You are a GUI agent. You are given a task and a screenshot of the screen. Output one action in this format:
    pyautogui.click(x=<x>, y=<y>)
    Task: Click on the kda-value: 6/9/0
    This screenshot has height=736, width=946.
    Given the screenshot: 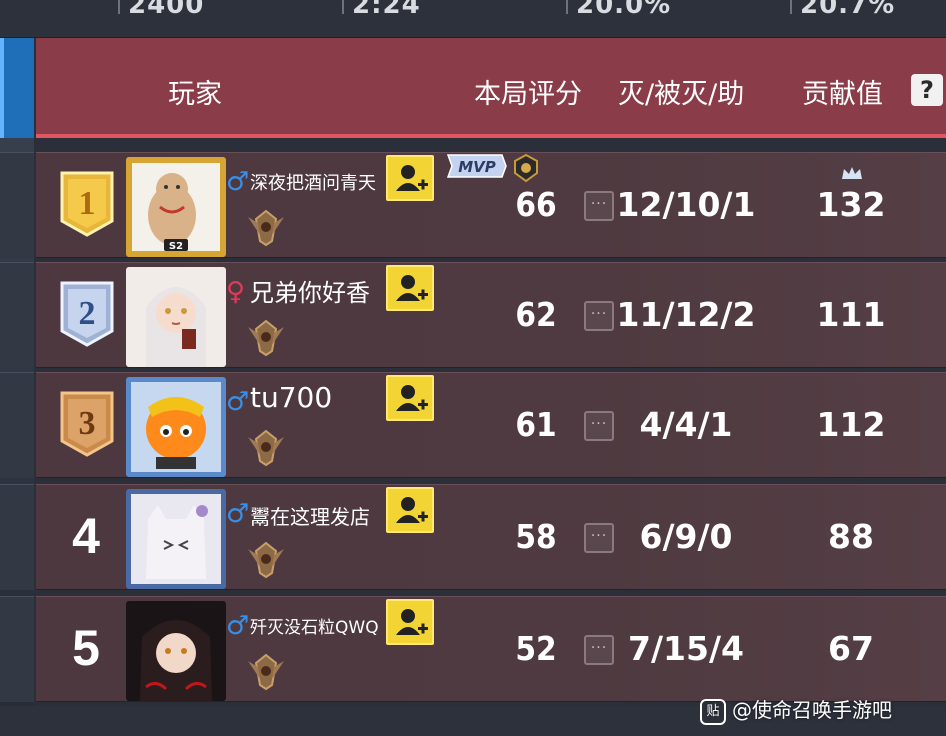 What is the action you would take?
    pyautogui.click(x=686, y=536)
    